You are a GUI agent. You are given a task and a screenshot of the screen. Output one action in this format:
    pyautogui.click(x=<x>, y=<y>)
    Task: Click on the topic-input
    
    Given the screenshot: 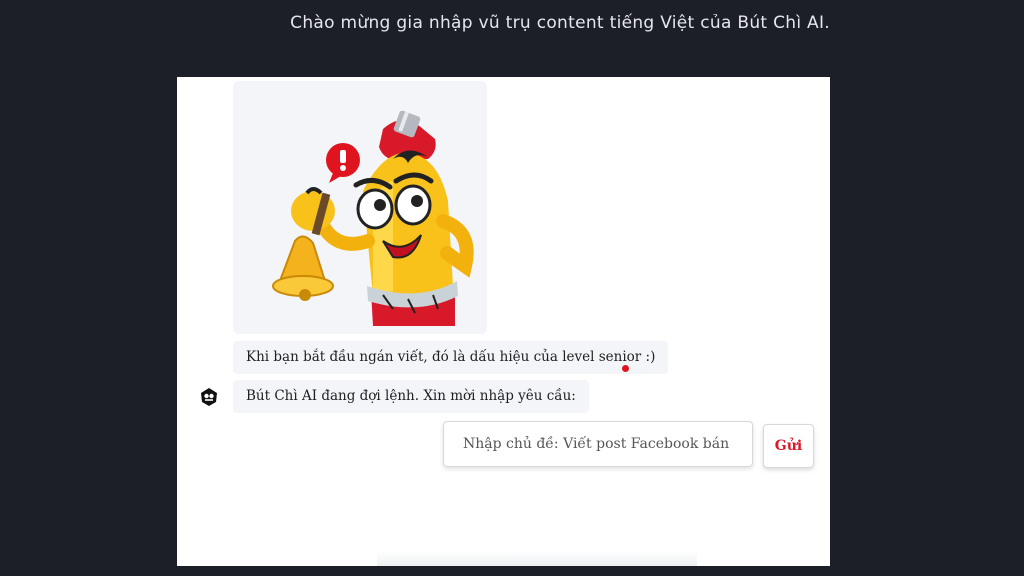 What is the action you would take?
    pyautogui.click(x=598, y=444)
    